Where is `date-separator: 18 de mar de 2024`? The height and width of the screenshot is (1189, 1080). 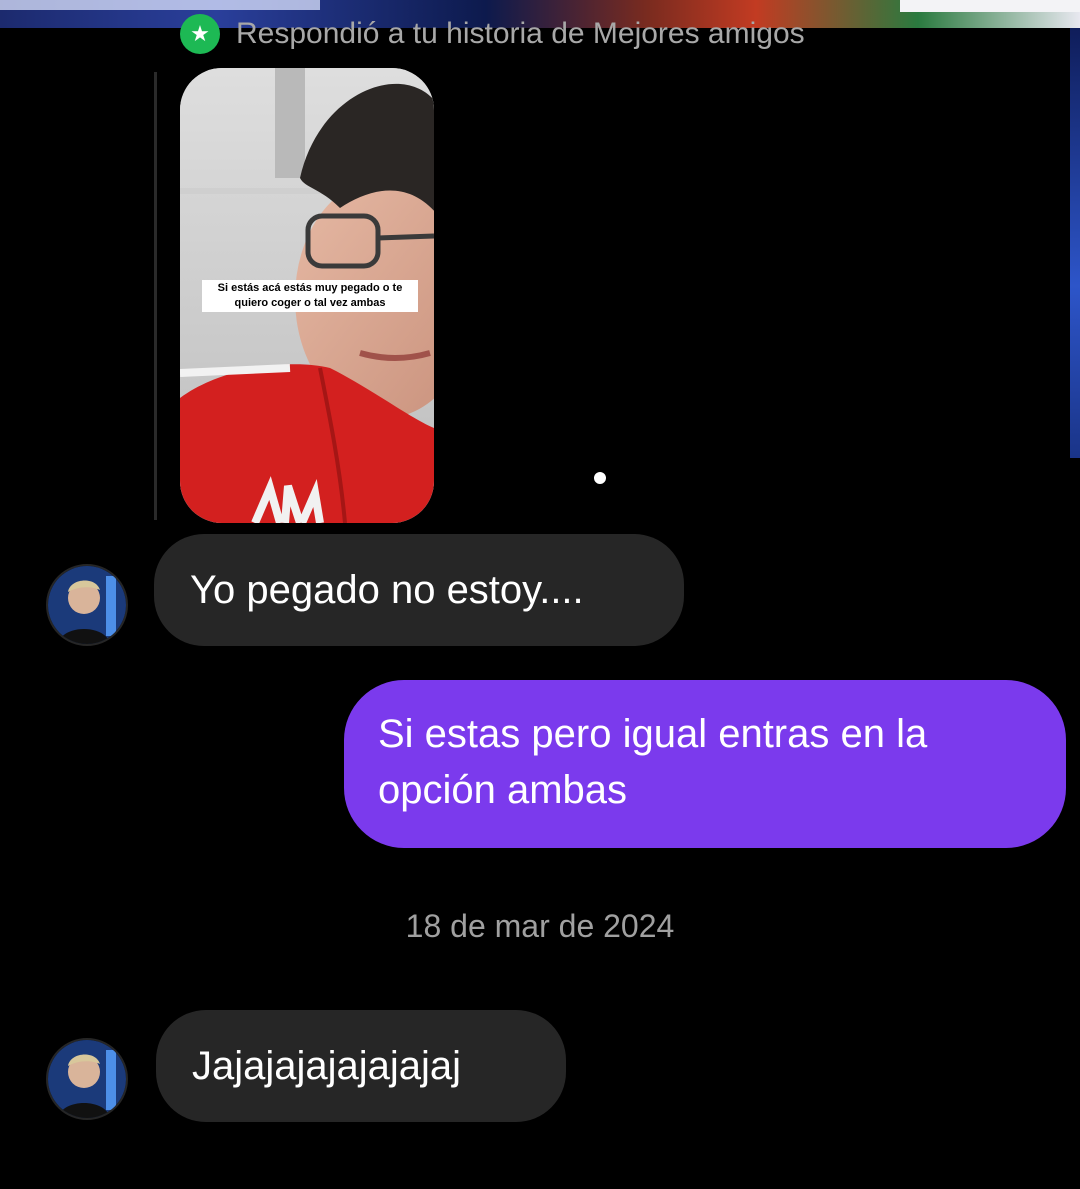 date-separator: 18 de mar de 2024 is located at coordinates (540, 926).